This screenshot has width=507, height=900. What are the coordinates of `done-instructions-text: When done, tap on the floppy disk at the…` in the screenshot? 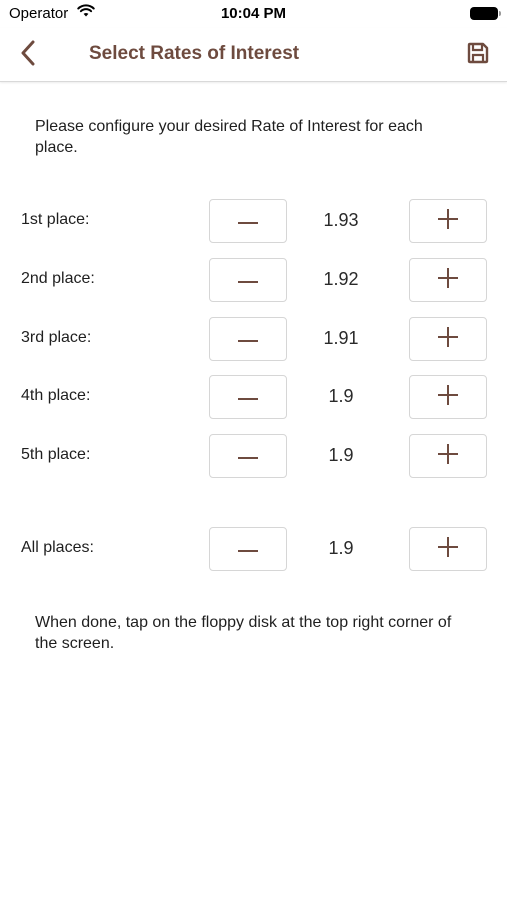 It's located at (243, 633).